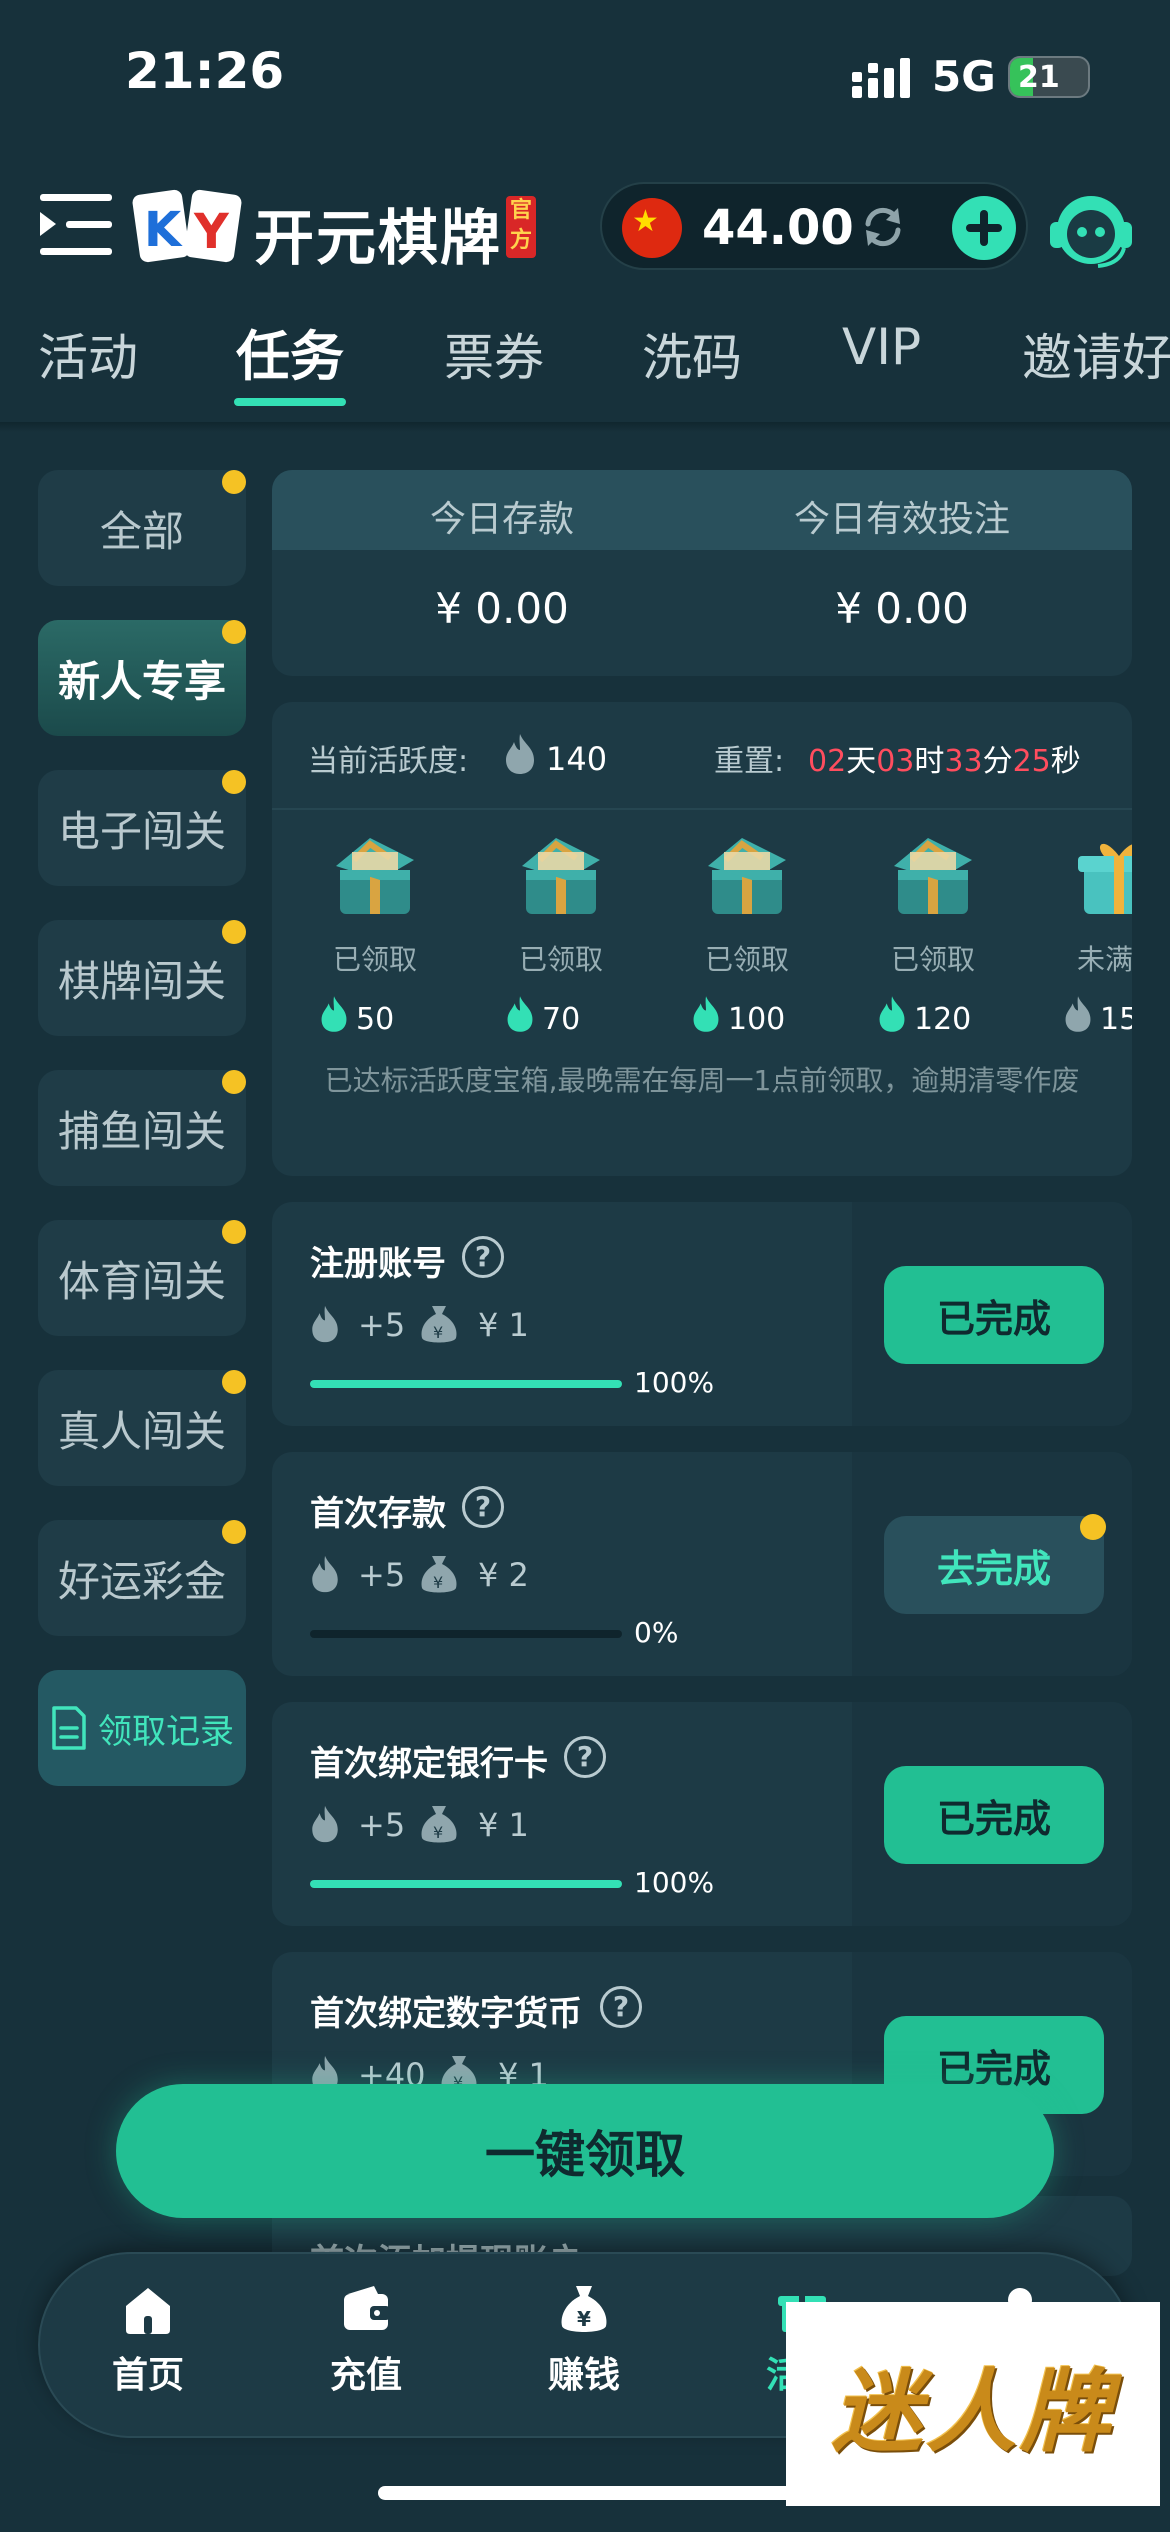  Describe the element at coordinates (1096, 354) in the screenshot. I see `tab-invite: 邀请好` at that location.